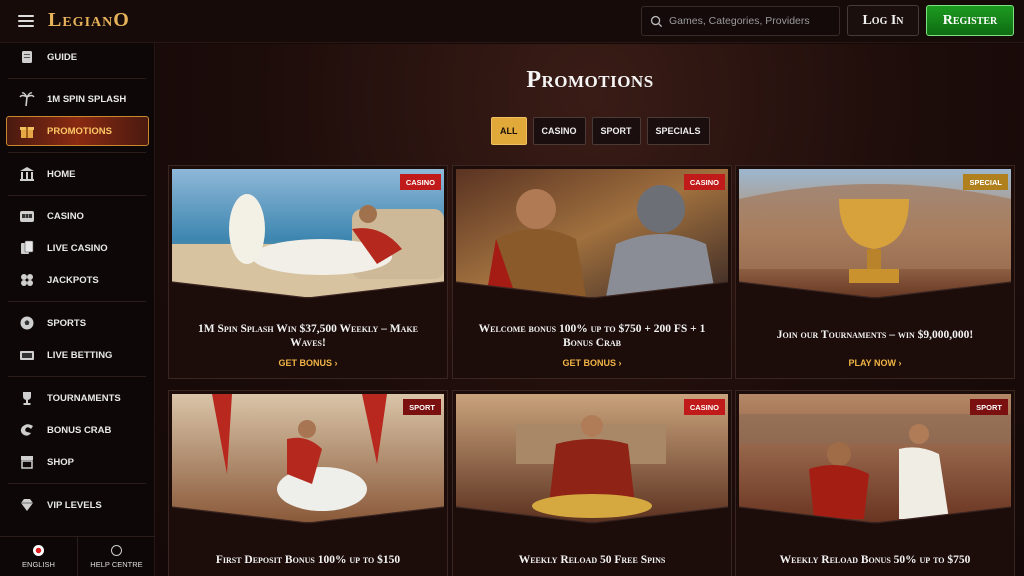 Image resolution: width=1024 pixels, height=576 pixels. I want to click on sidebar-item-casino: Casino, so click(77, 216).